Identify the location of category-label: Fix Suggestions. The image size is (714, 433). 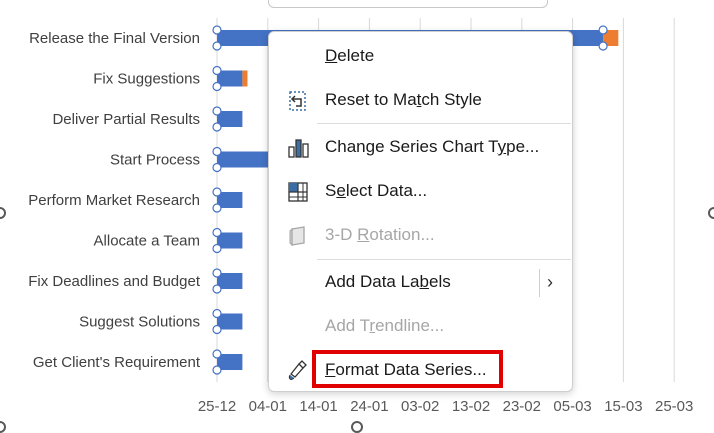
(146, 79).